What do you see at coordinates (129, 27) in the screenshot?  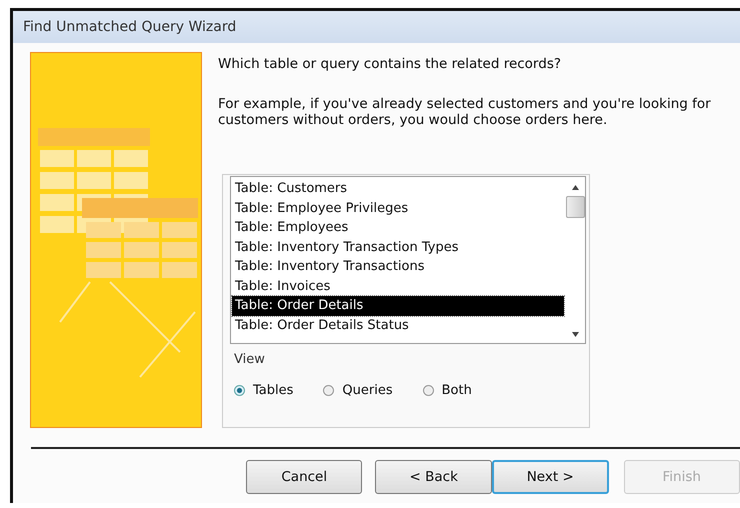 I see `window-title: Find Unmatched Query Wizard` at bounding box center [129, 27].